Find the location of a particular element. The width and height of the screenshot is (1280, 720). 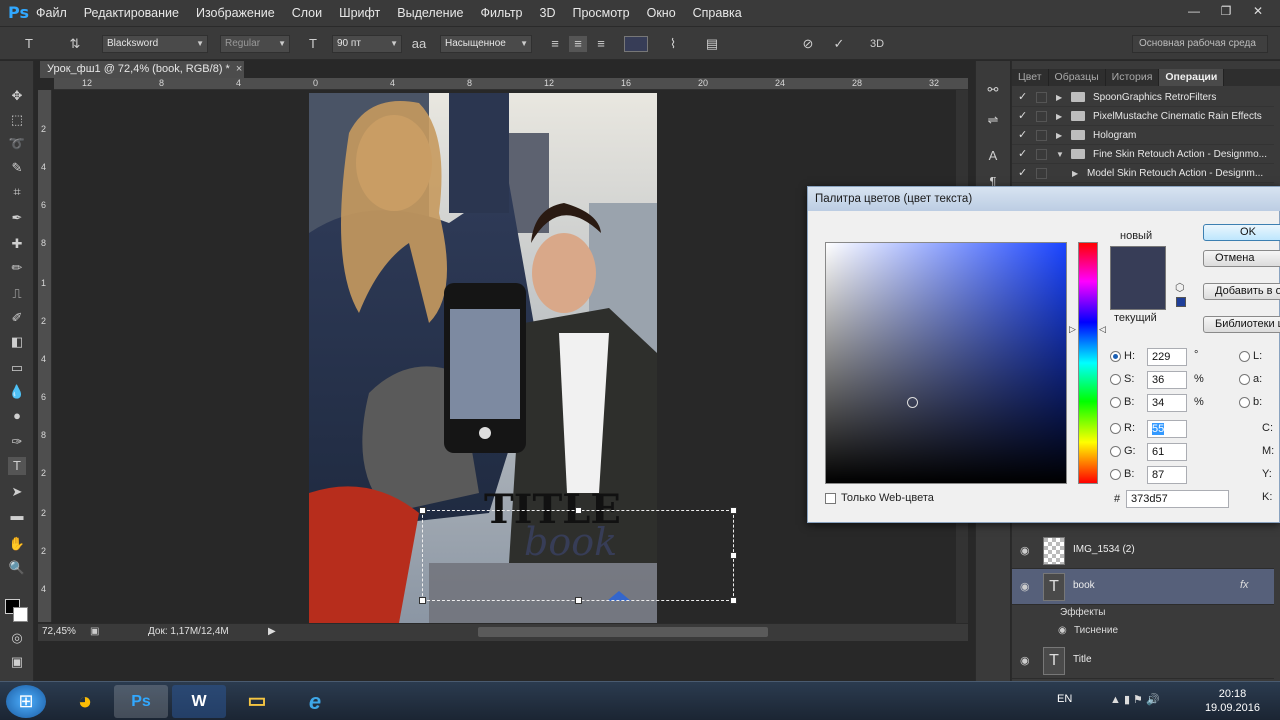

align-right-icon: ≡ is located at coordinates (601, 44).